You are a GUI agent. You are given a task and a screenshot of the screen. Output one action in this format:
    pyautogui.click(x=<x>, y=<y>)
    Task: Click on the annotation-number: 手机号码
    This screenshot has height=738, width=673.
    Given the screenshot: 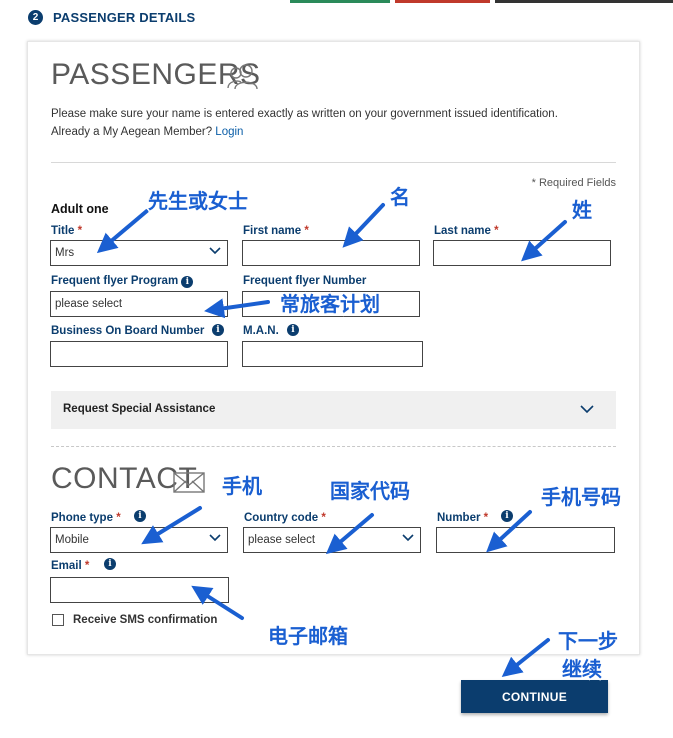 What is the action you would take?
    pyautogui.click(x=581, y=497)
    